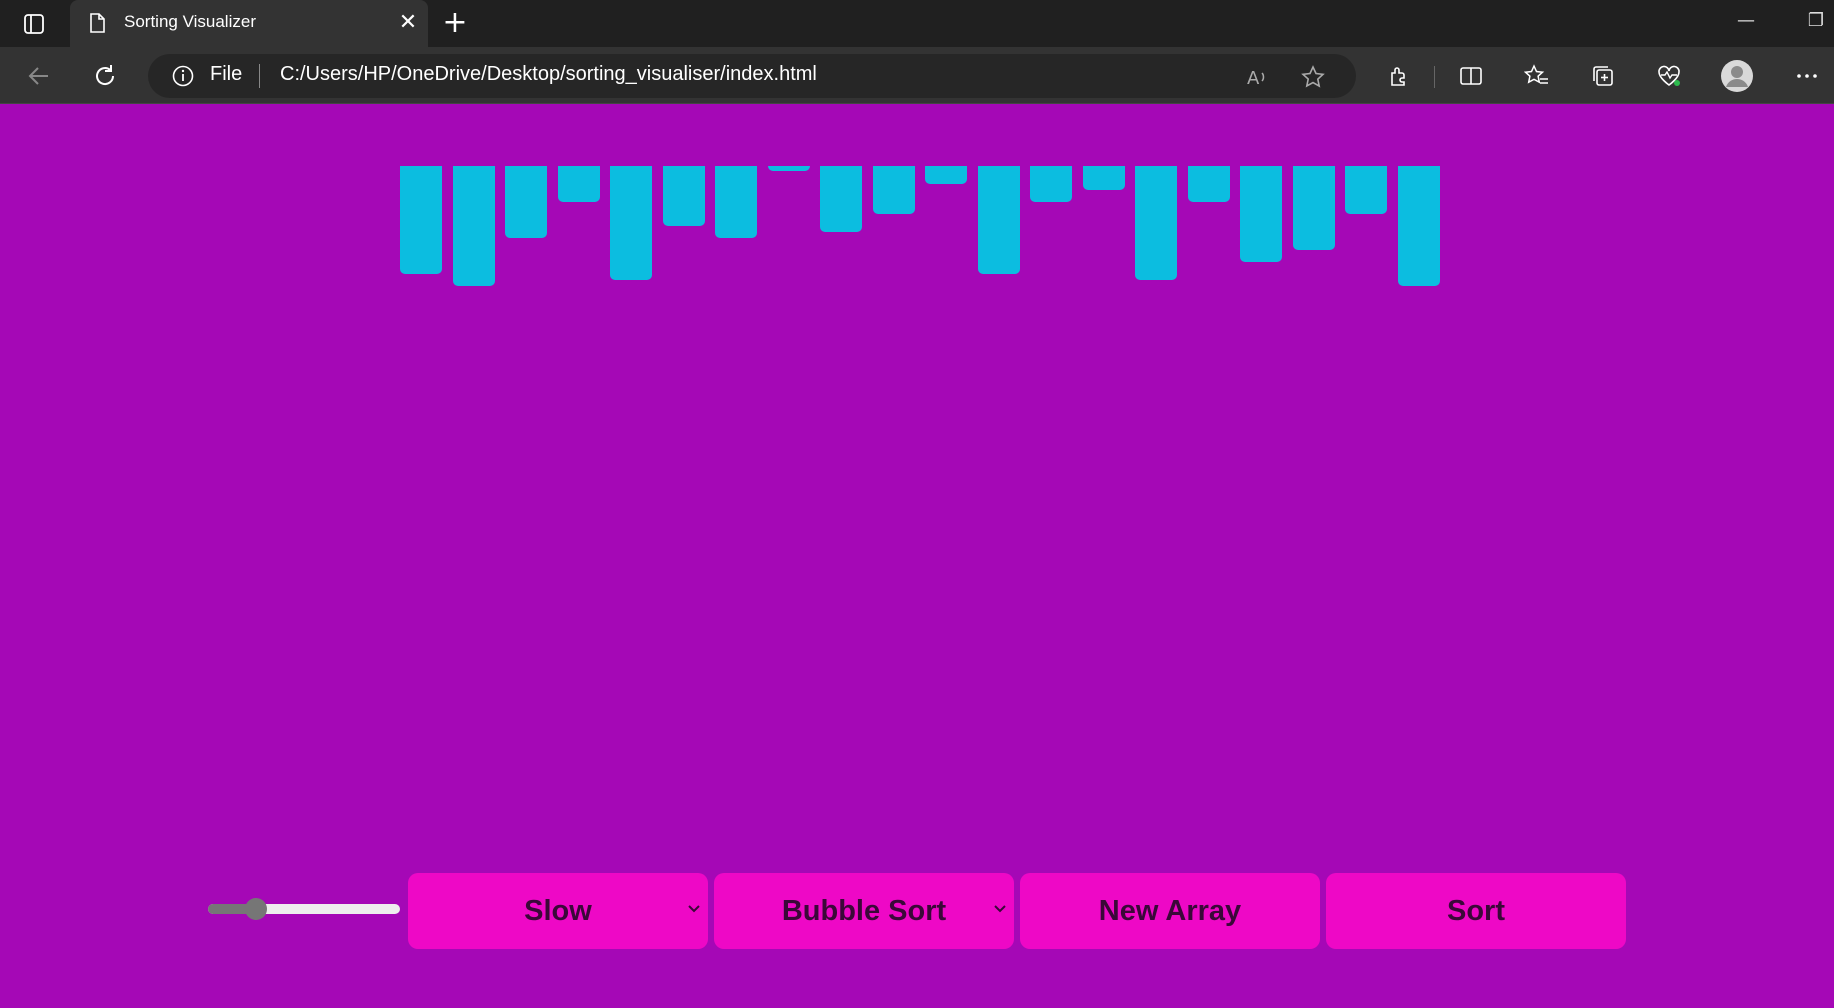 The height and width of the screenshot is (1008, 1834). I want to click on slider-thumb, so click(256, 909).